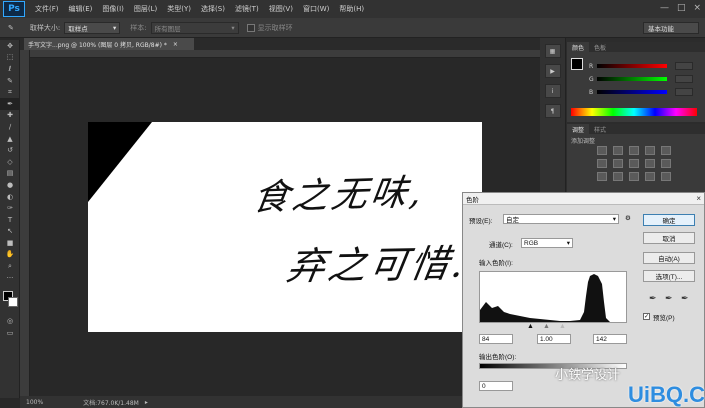 The height and width of the screenshot is (408, 705). Describe the element at coordinates (496, 386) in the screenshot. I see `output-black-field: 0` at that location.